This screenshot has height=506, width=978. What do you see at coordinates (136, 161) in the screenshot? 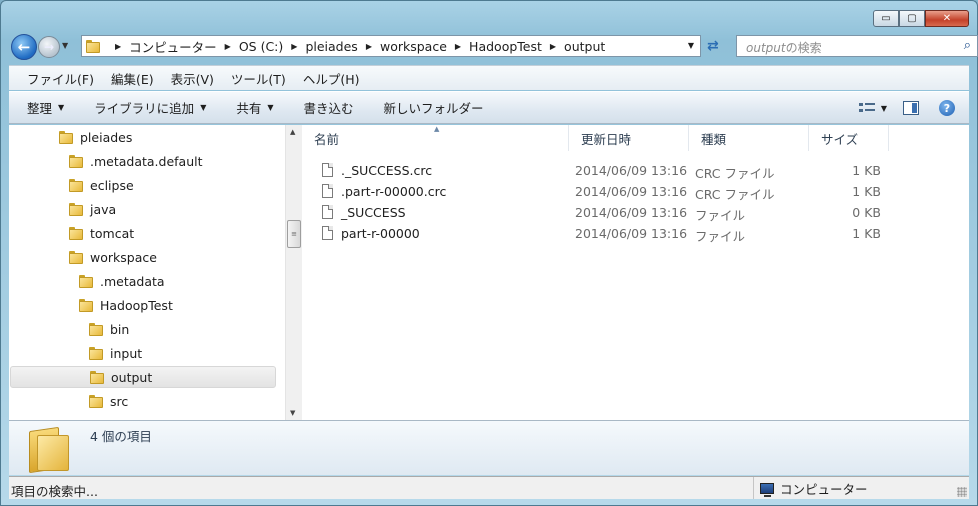
I see `tree-item: .metadata.default` at bounding box center [136, 161].